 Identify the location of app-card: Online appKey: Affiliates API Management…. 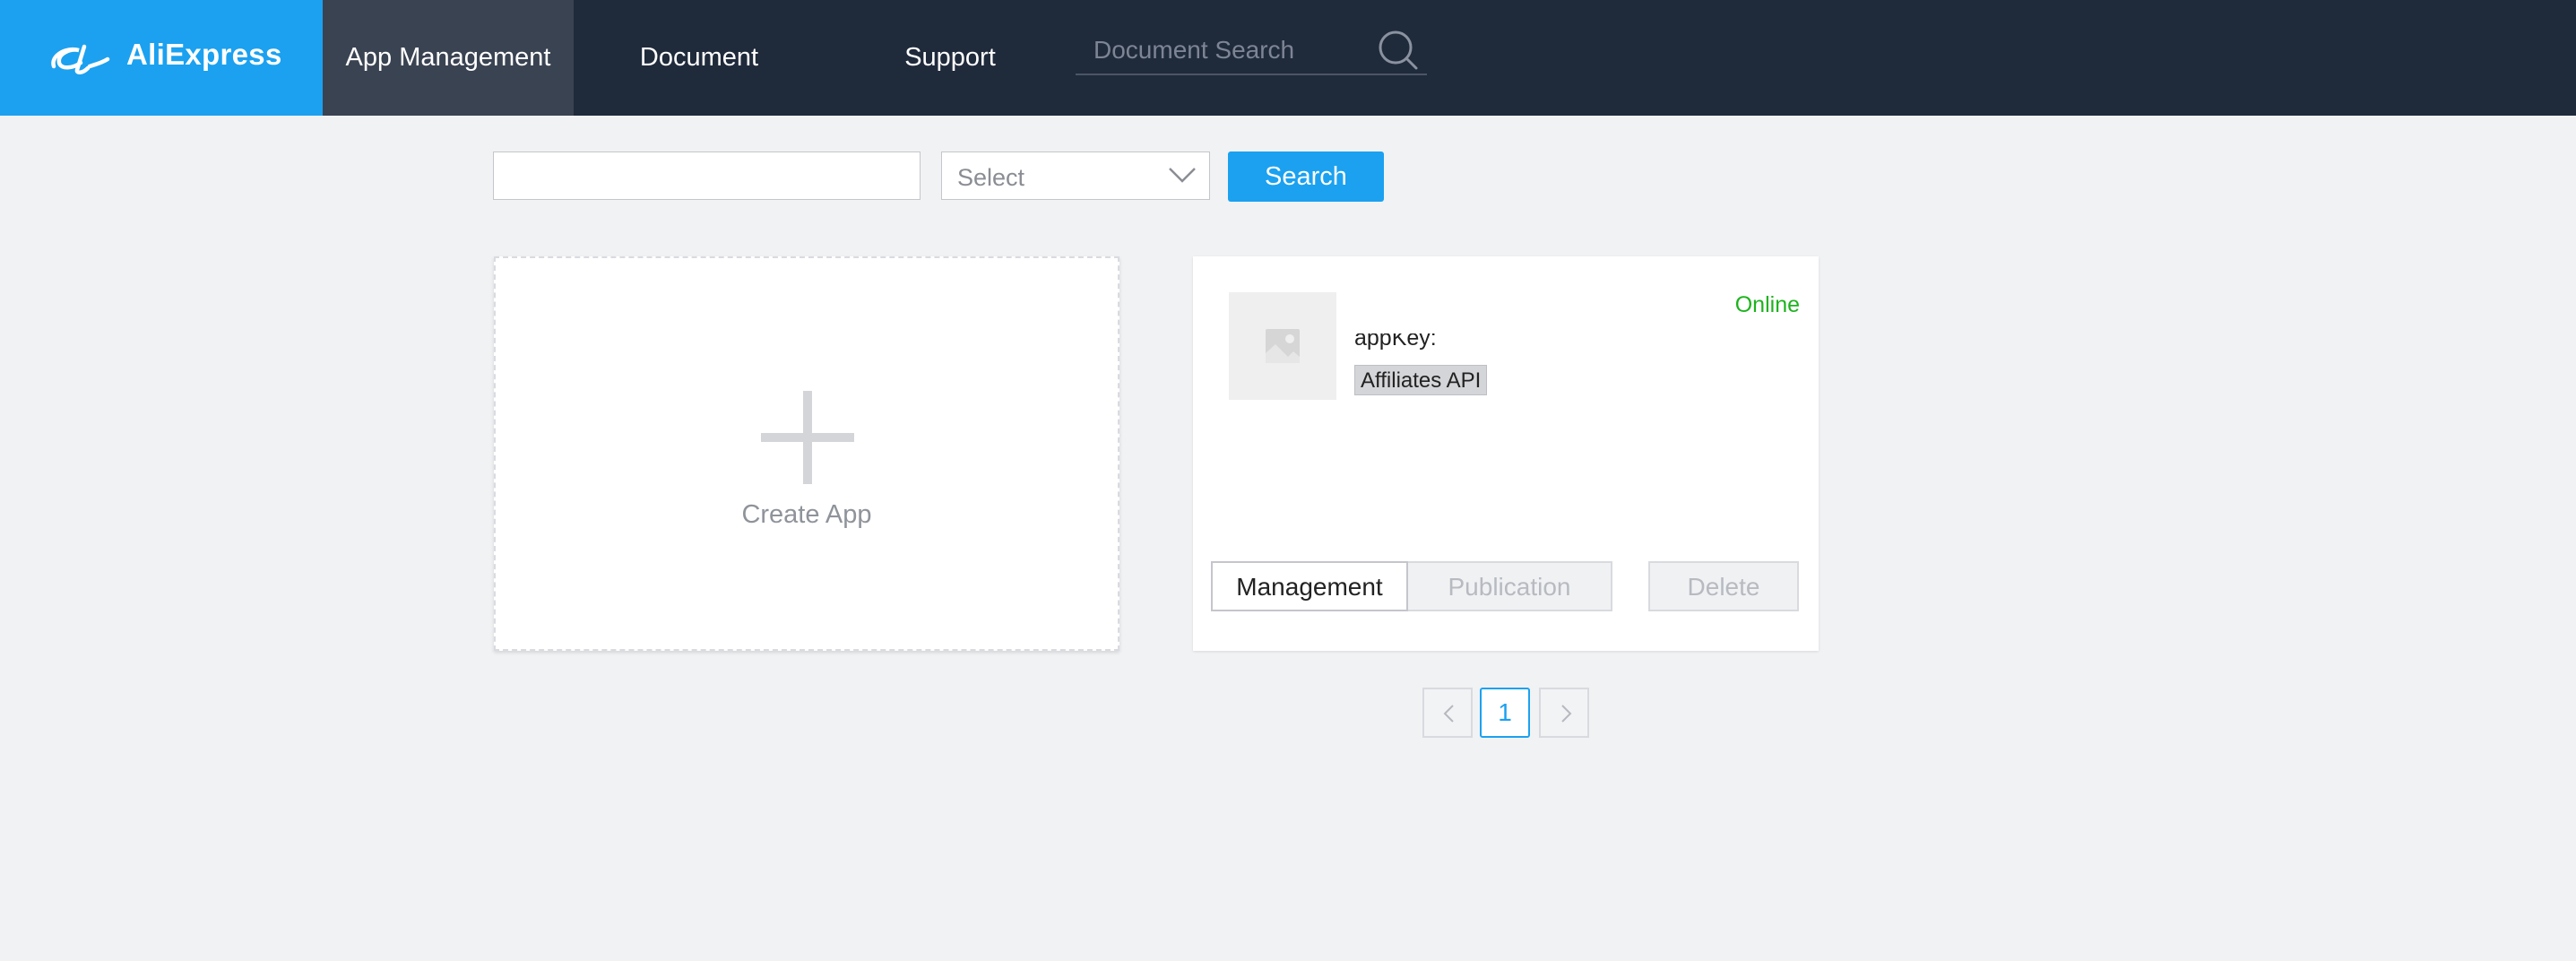
(1506, 454).